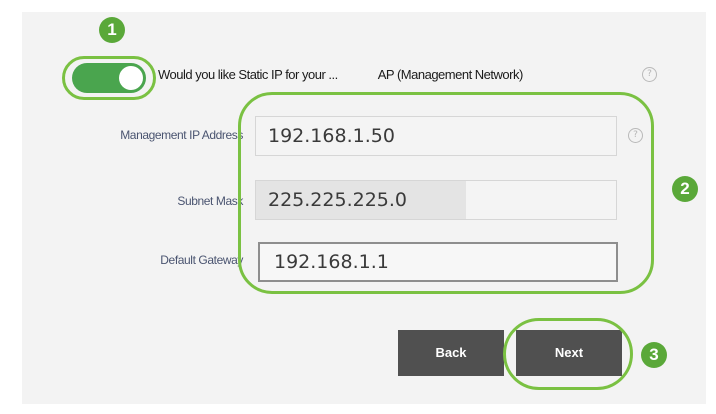 This screenshot has width=716, height=414. What do you see at coordinates (450, 74) in the screenshot?
I see `static-ip-question-end: AP (Management Network)` at bounding box center [450, 74].